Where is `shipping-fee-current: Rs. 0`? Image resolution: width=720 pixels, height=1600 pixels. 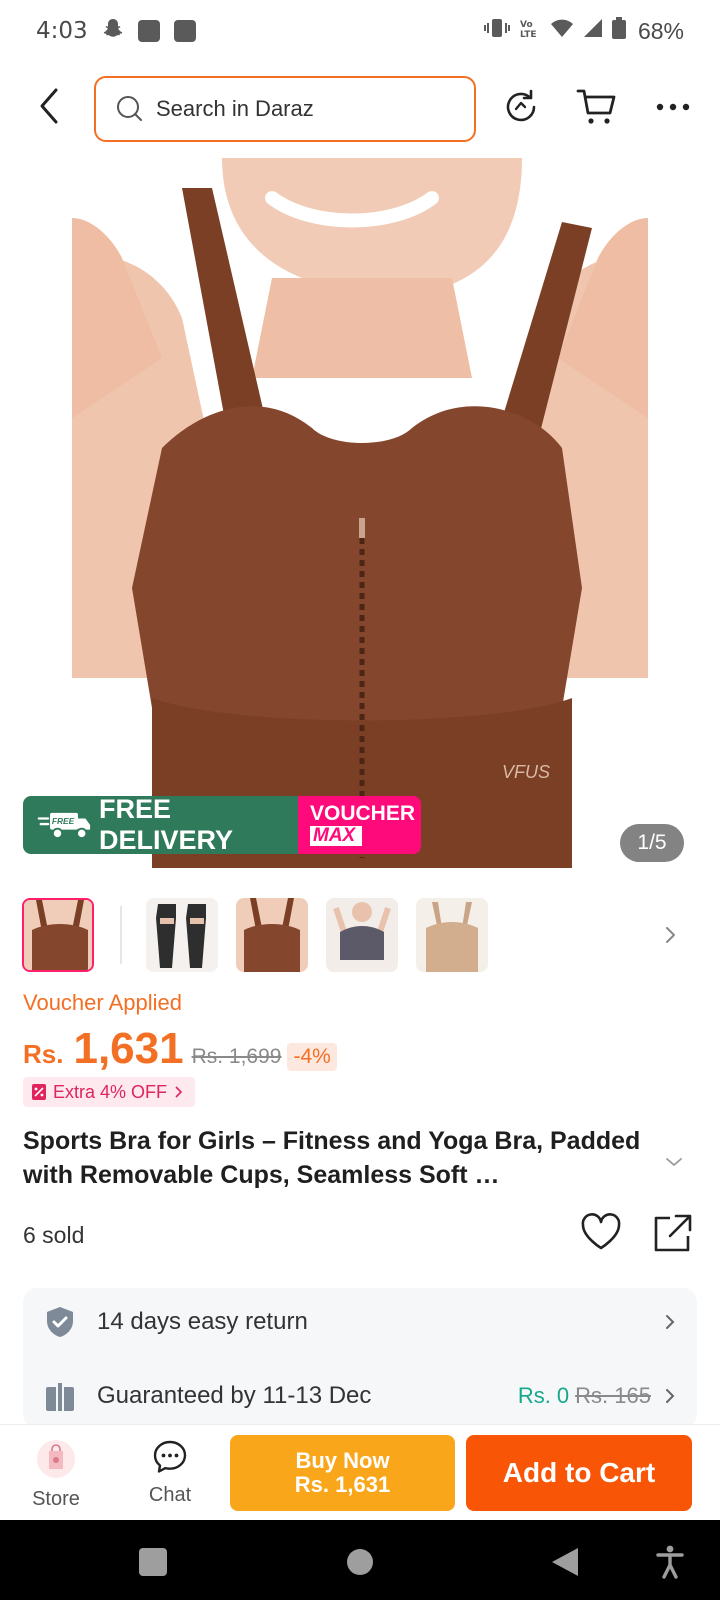 shipping-fee-current: Rs. 0 is located at coordinates (543, 1395).